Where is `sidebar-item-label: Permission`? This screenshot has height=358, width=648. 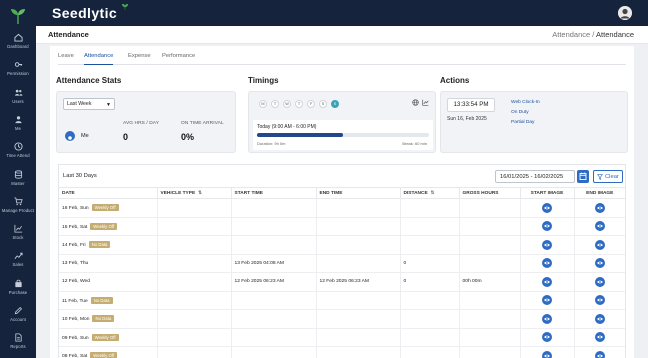
sidebar-item-label: Permission is located at coordinates (18, 74).